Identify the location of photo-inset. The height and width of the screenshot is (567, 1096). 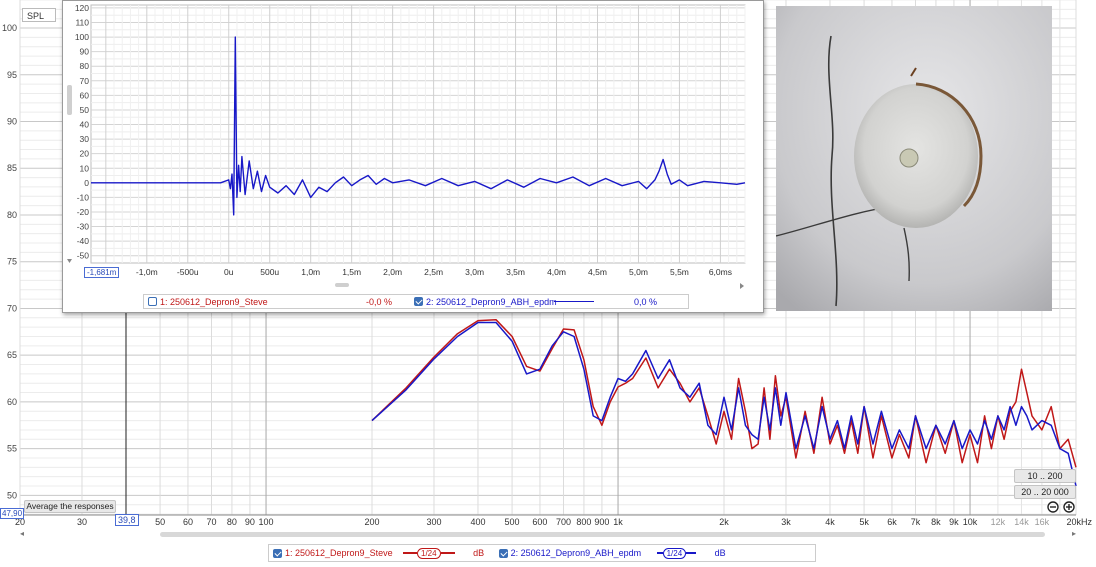
(914, 158).